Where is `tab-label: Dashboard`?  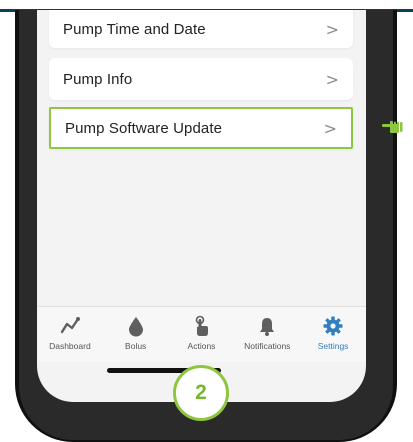 tab-label: Dashboard is located at coordinates (70, 346).